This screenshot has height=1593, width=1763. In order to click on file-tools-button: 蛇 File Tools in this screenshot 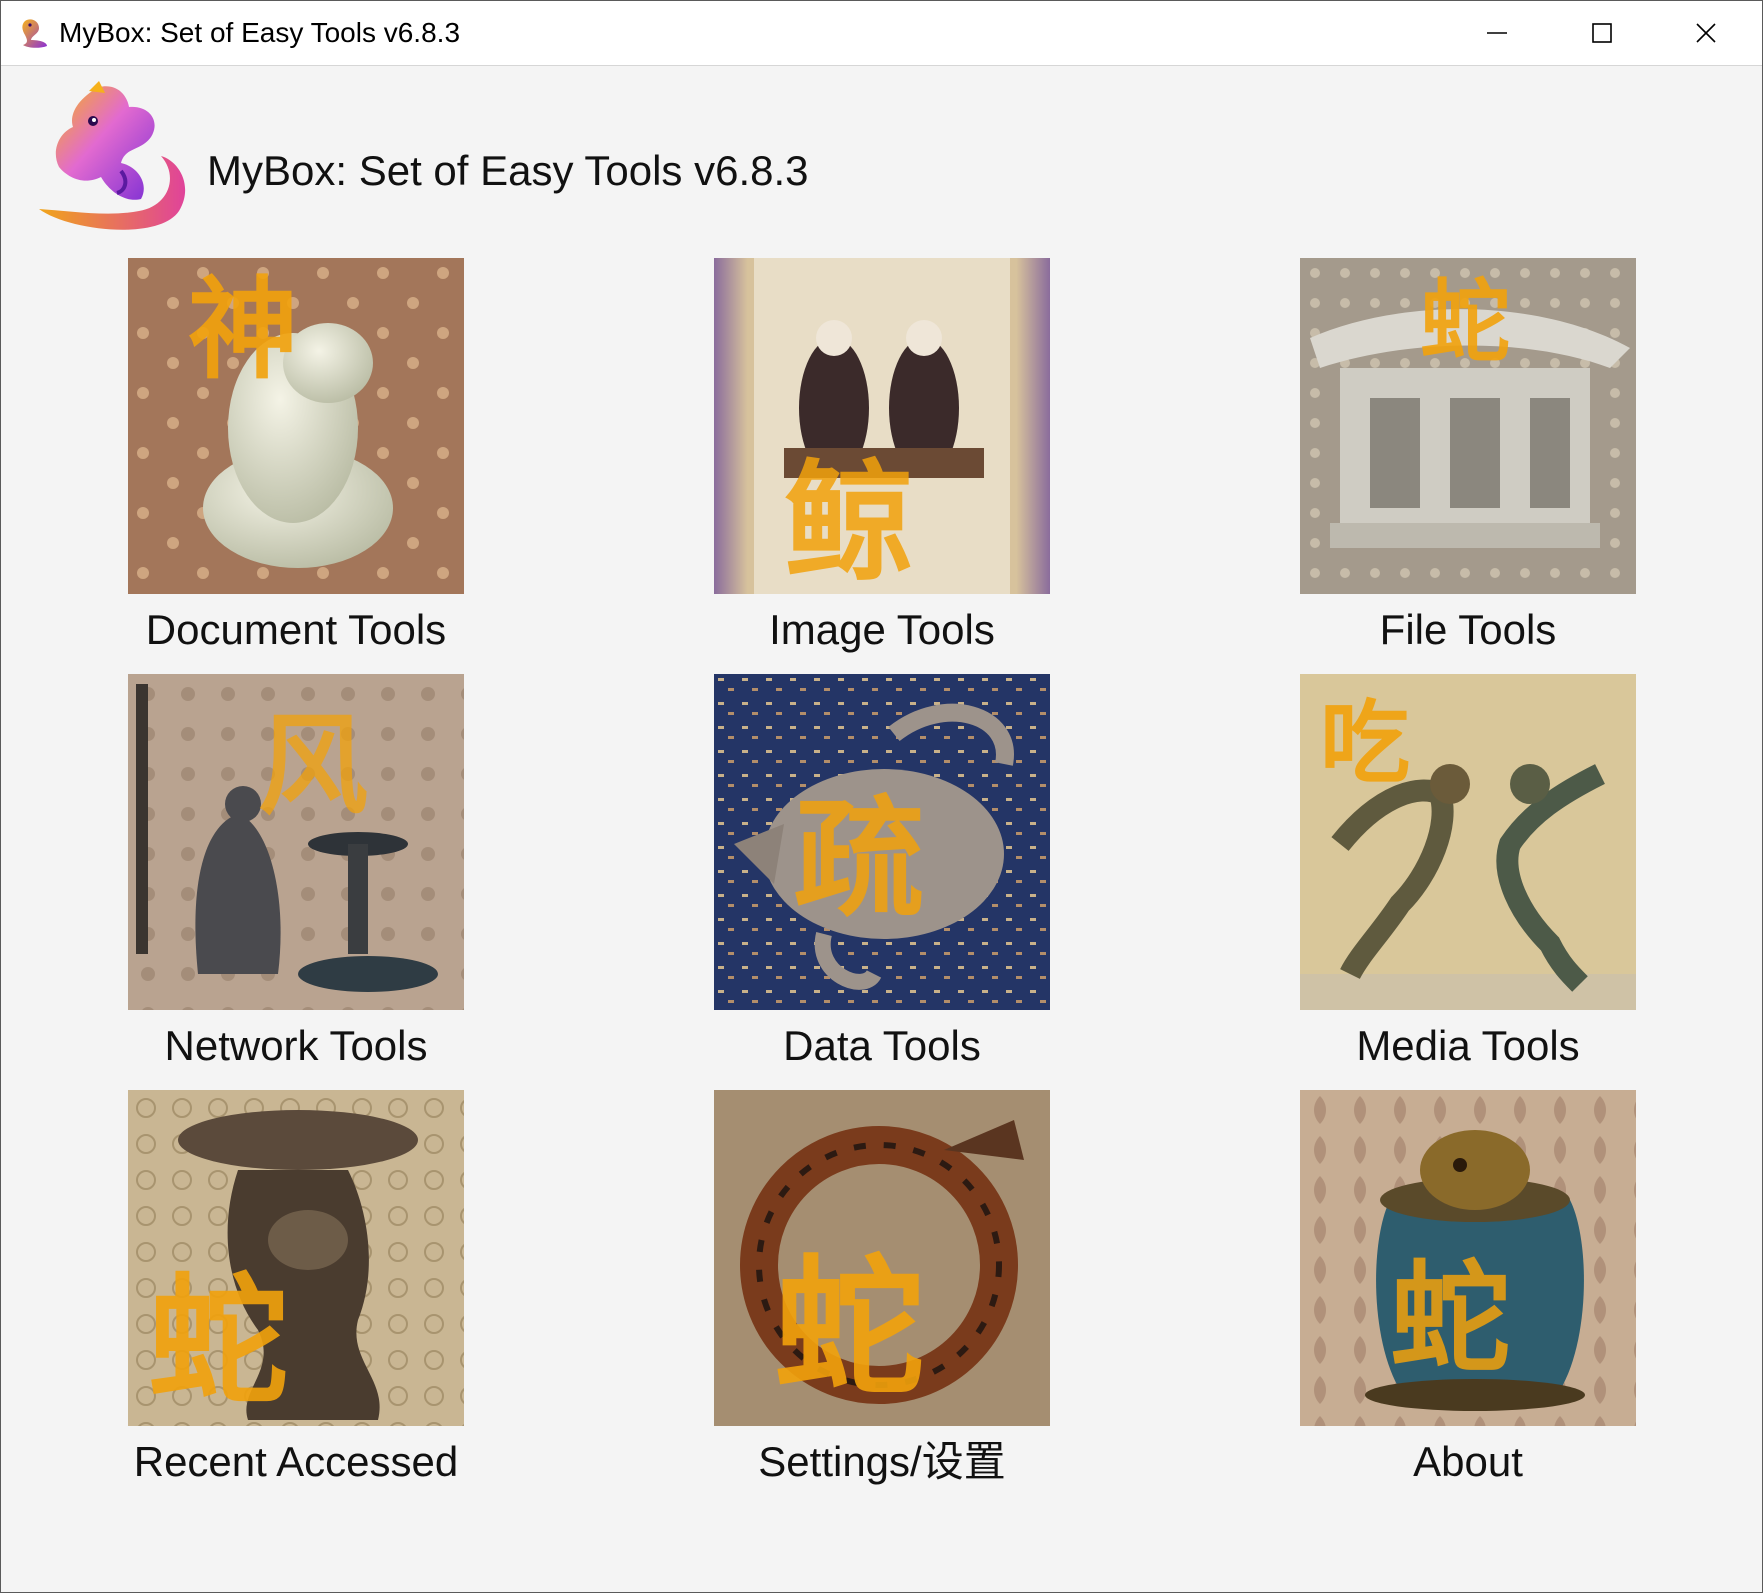, I will do `click(1453, 458)`.